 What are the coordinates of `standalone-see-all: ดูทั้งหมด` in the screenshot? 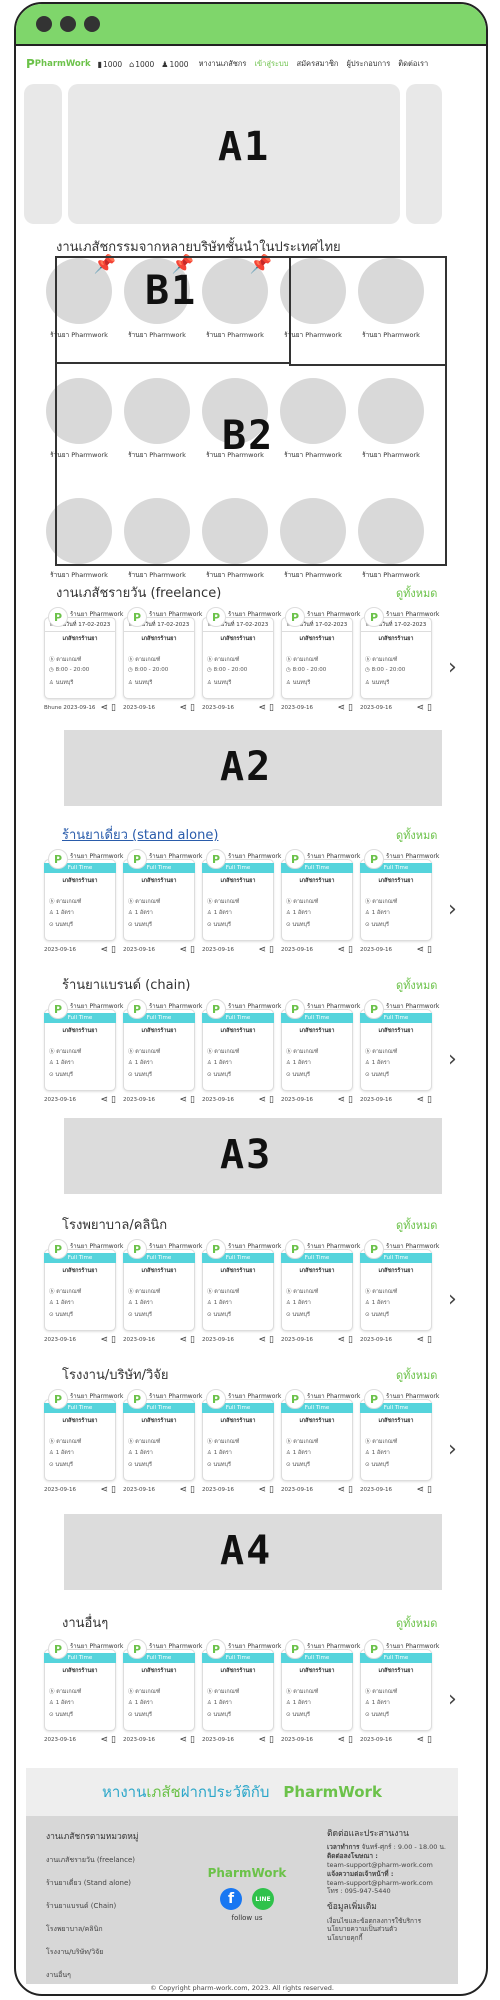 It's located at (416, 835).